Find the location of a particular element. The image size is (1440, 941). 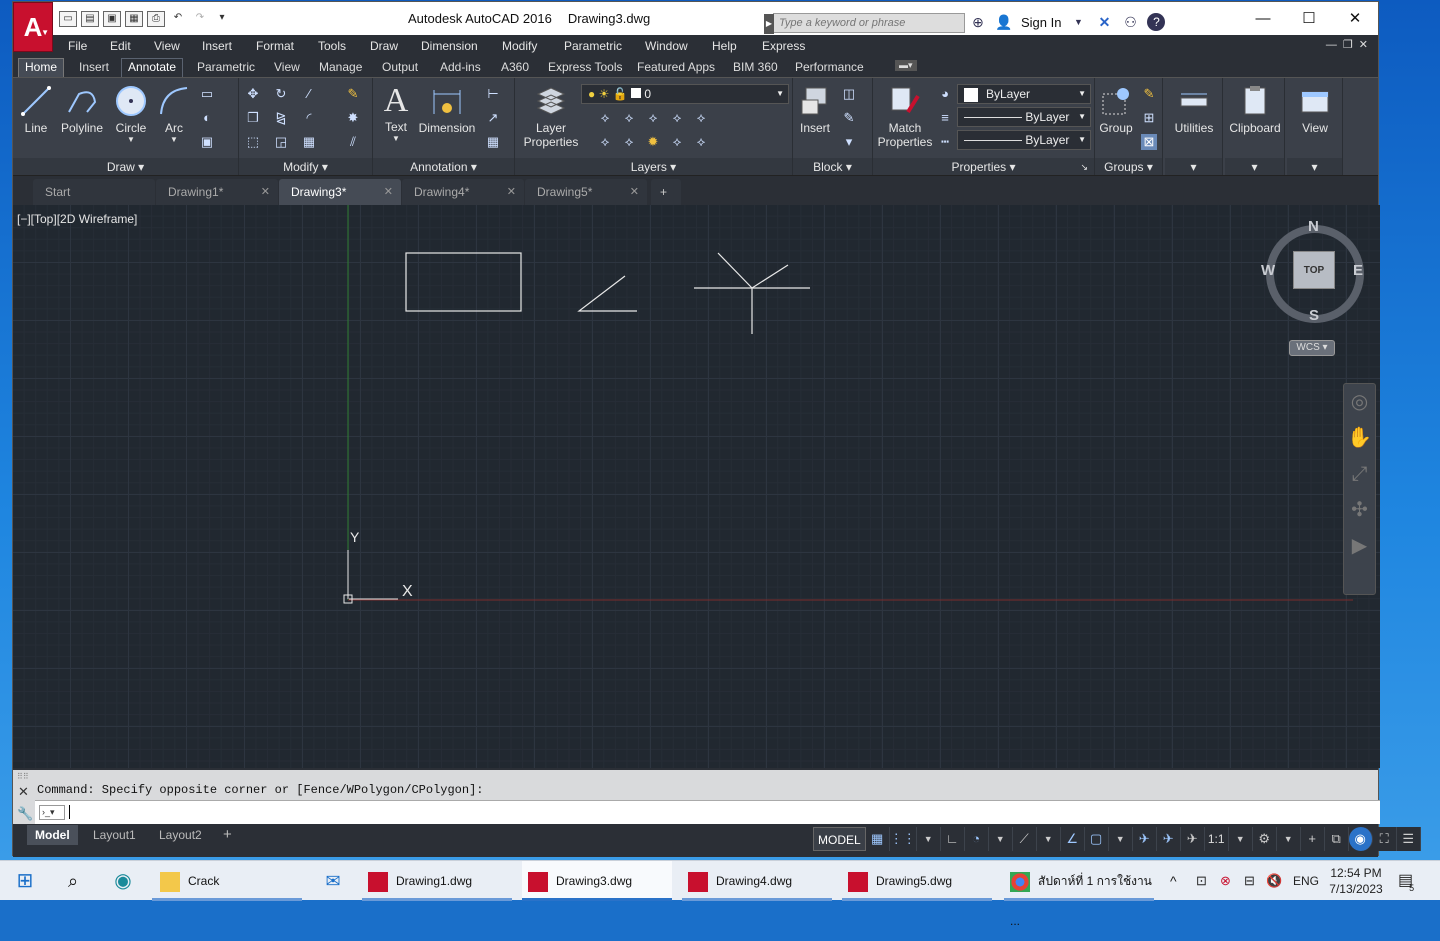

layer-copy-icon: ⟡ is located at coordinates (629, 142).